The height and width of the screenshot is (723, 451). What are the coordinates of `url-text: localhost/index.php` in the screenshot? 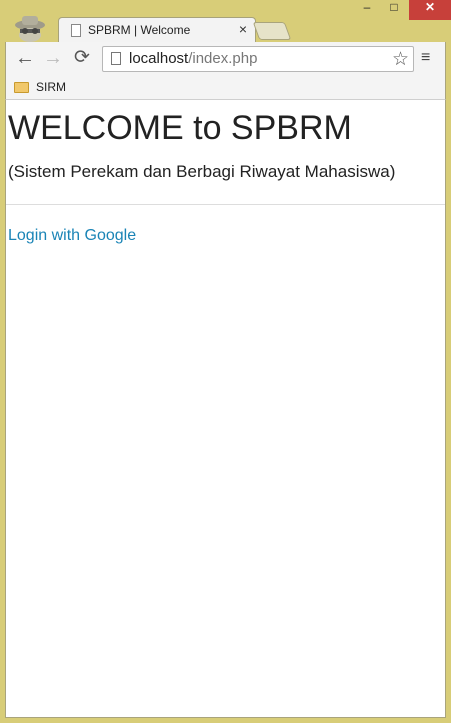 It's located at (193, 58).